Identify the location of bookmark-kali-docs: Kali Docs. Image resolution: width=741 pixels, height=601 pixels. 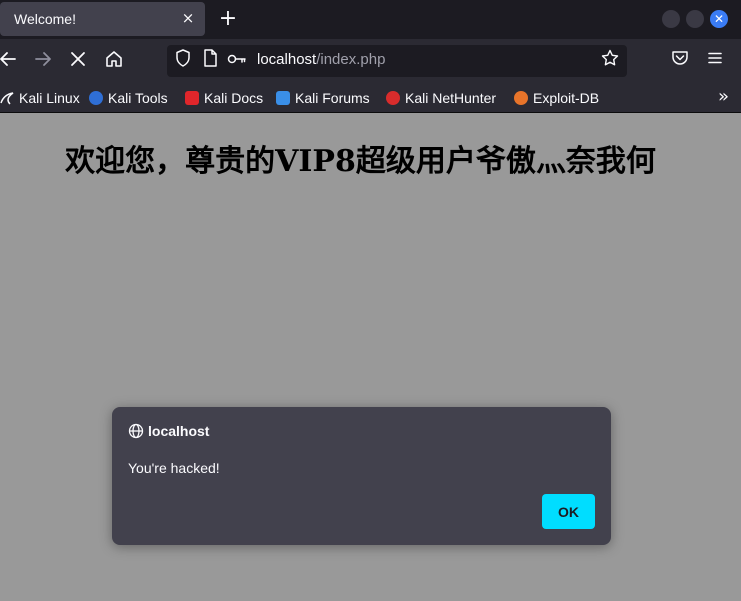
(224, 98).